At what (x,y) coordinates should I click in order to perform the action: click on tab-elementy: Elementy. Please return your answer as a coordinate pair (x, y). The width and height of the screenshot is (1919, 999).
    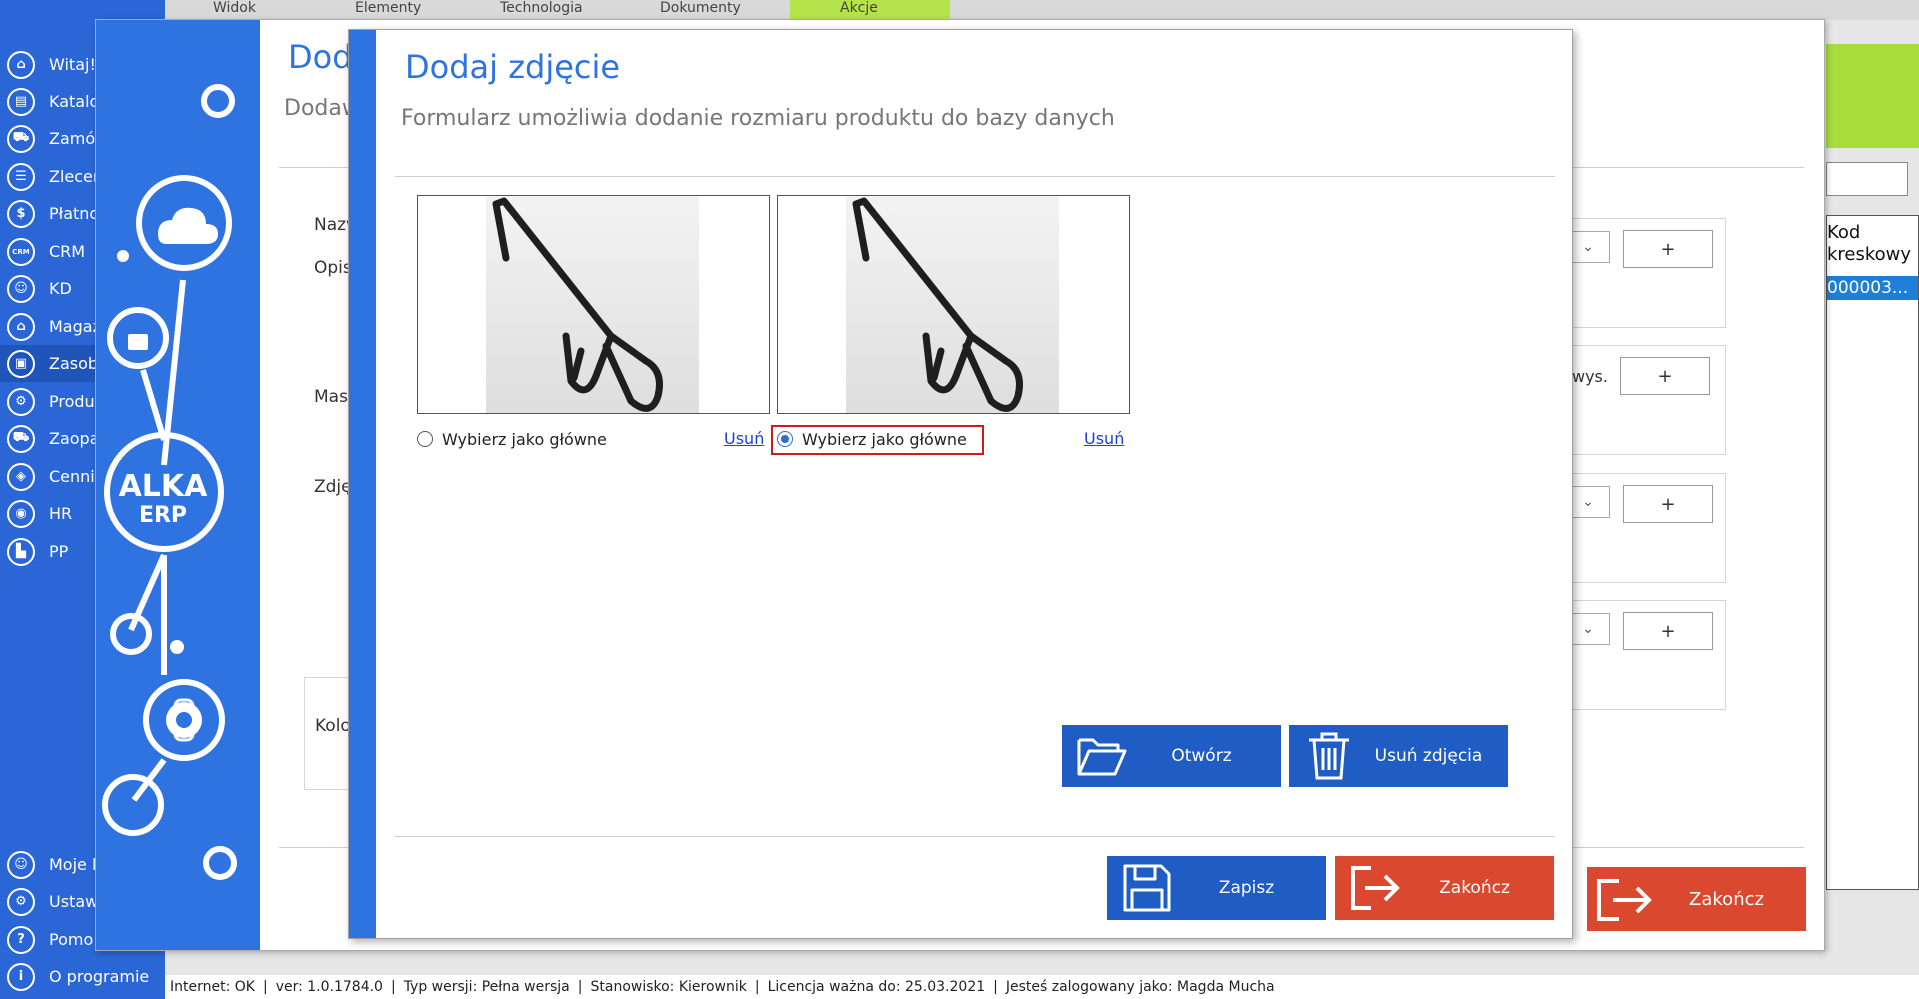
    Looking at the image, I should click on (388, 10).